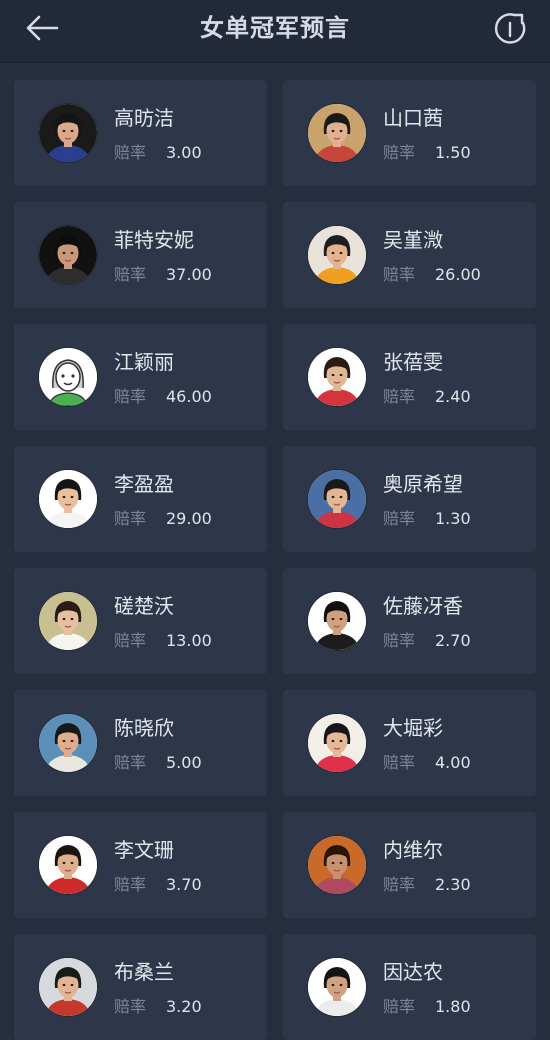 This screenshot has width=550, height=1040. I want to click on player-name: 因达农, so click(413, 972).